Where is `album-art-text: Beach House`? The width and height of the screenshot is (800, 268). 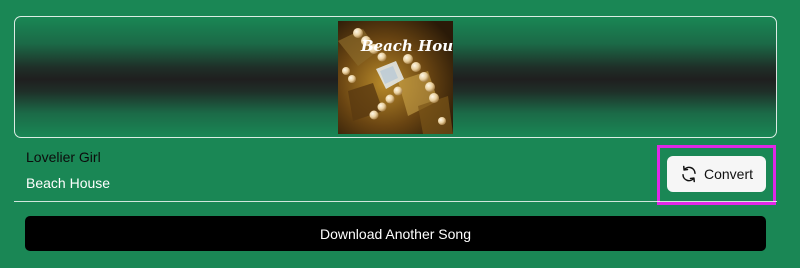
album-art-text: Beach House is located at coordinates (406, 46).